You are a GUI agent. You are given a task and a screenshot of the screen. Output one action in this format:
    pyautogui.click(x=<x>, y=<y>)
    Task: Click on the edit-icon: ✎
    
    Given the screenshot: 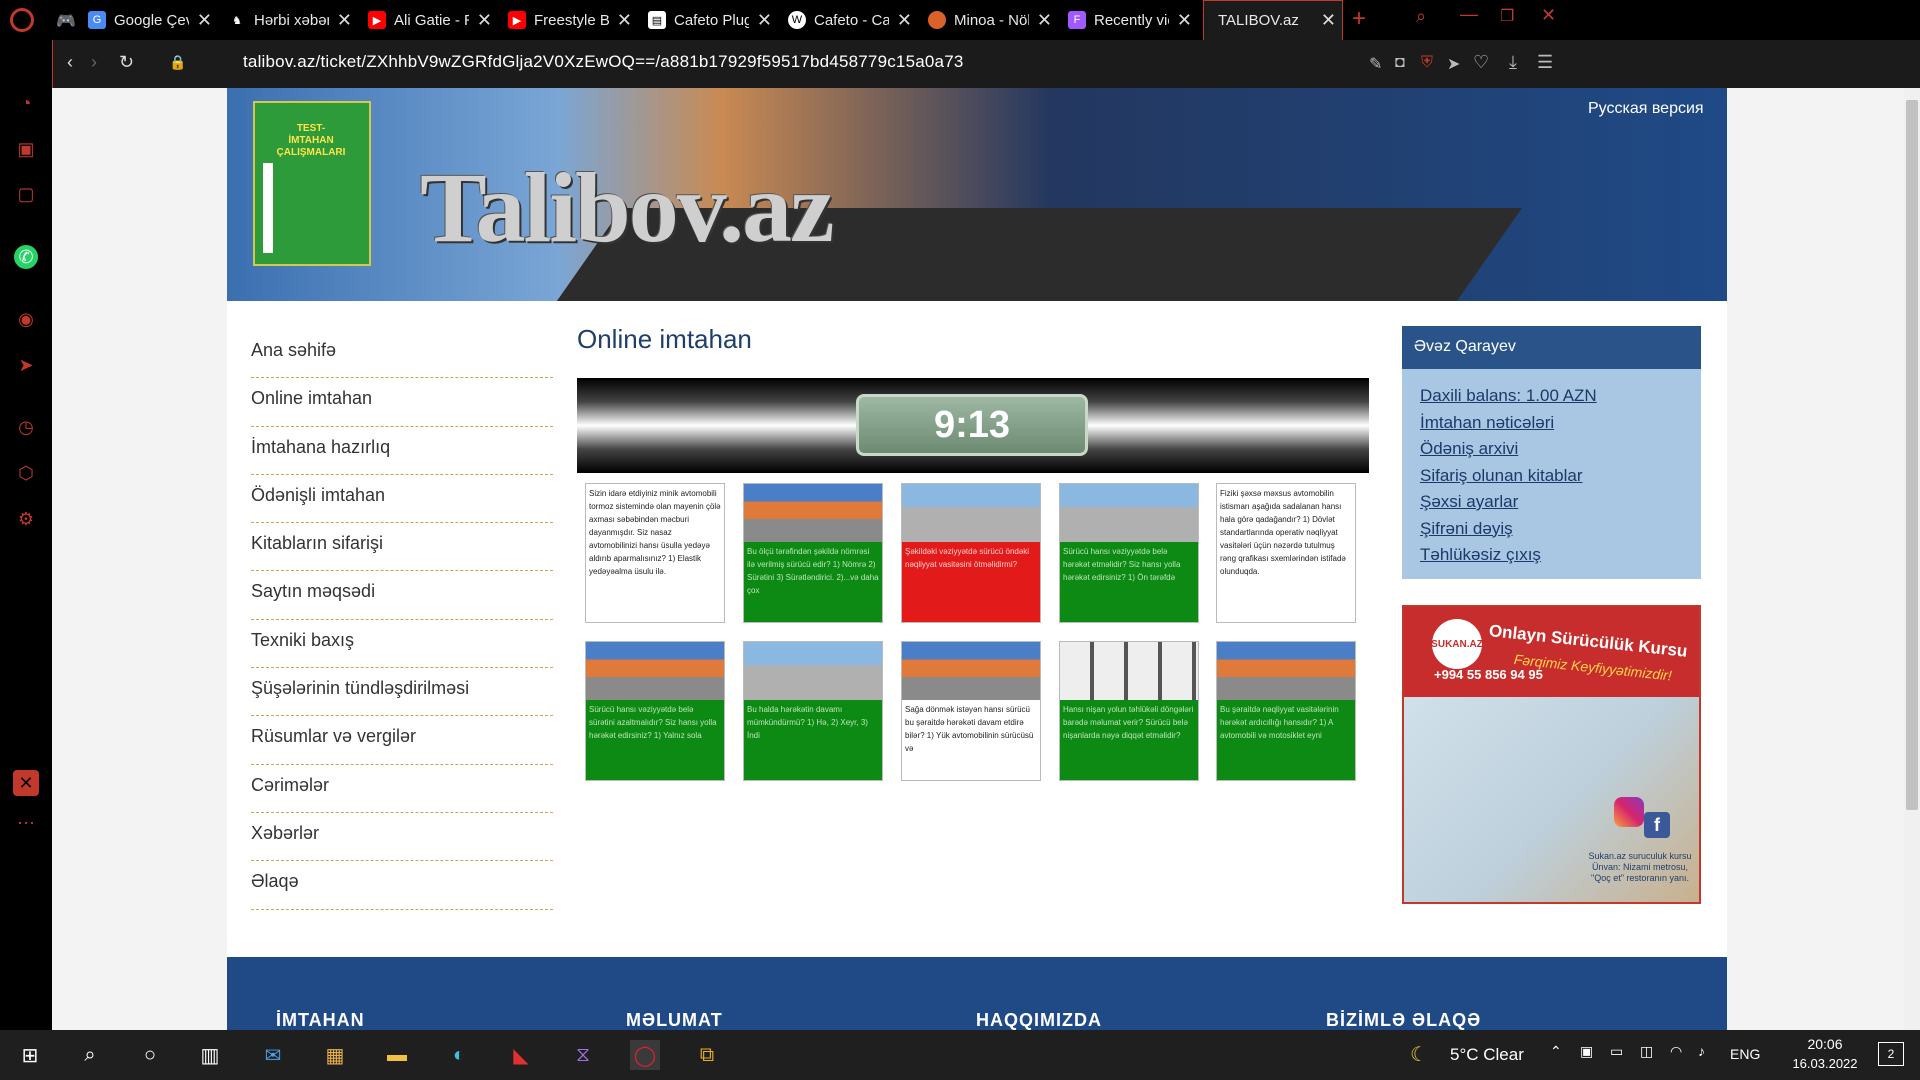 What is the action you would take?
    pyautogui.click(x=1375, y=64)
    